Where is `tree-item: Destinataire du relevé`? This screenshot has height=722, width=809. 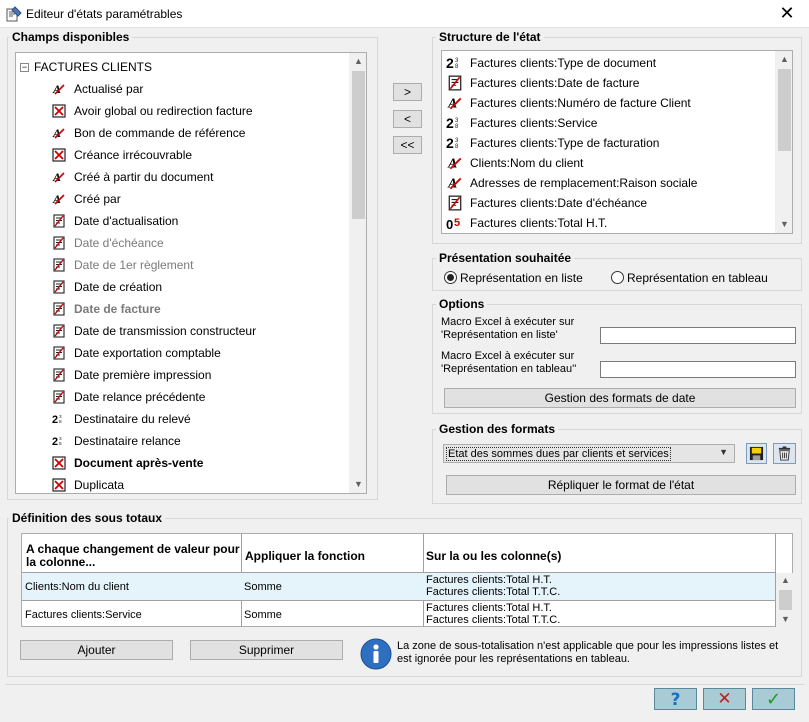
tree-item: Destinataire du relevé is located at coordinates (196, 419).